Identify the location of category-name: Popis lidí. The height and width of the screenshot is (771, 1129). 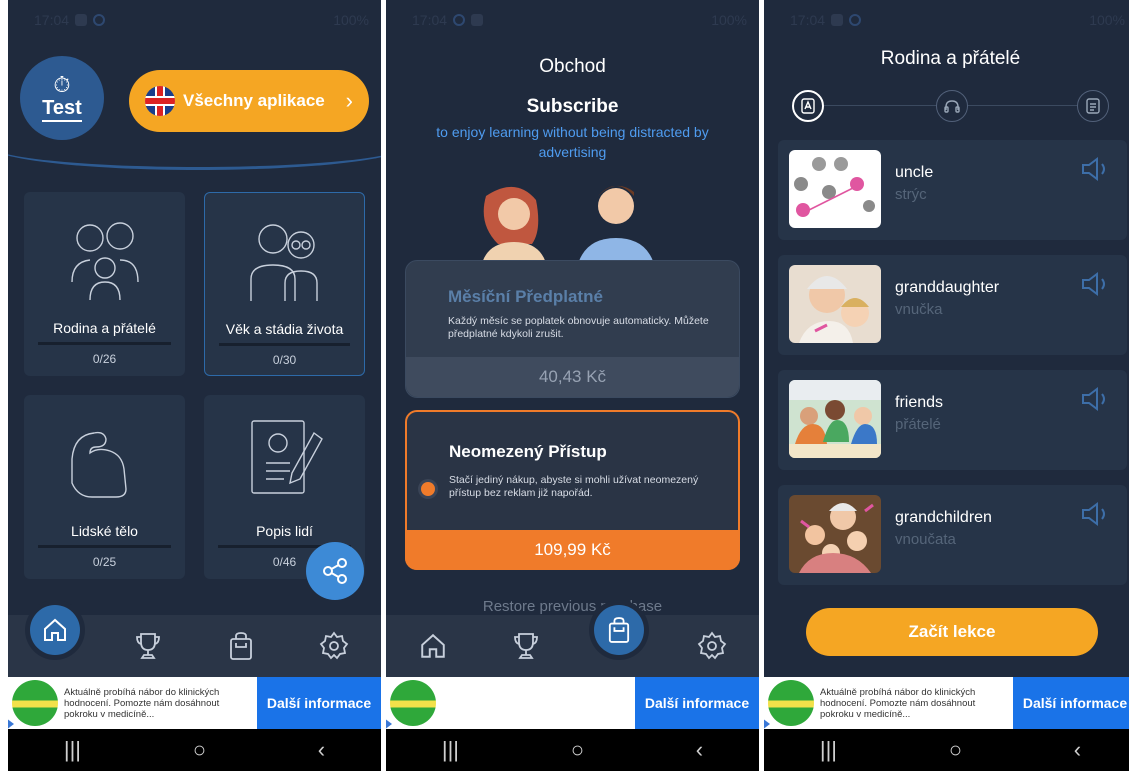
(284, 531).